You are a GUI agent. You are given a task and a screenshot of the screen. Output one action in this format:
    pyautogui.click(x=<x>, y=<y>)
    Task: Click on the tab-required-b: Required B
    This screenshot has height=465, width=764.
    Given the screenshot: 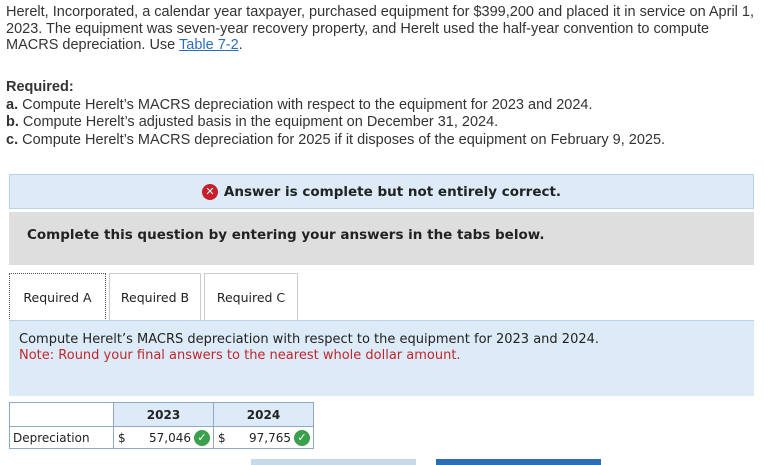 What is the action you would take?
    pyautogui.click(x=155, y=297)
    